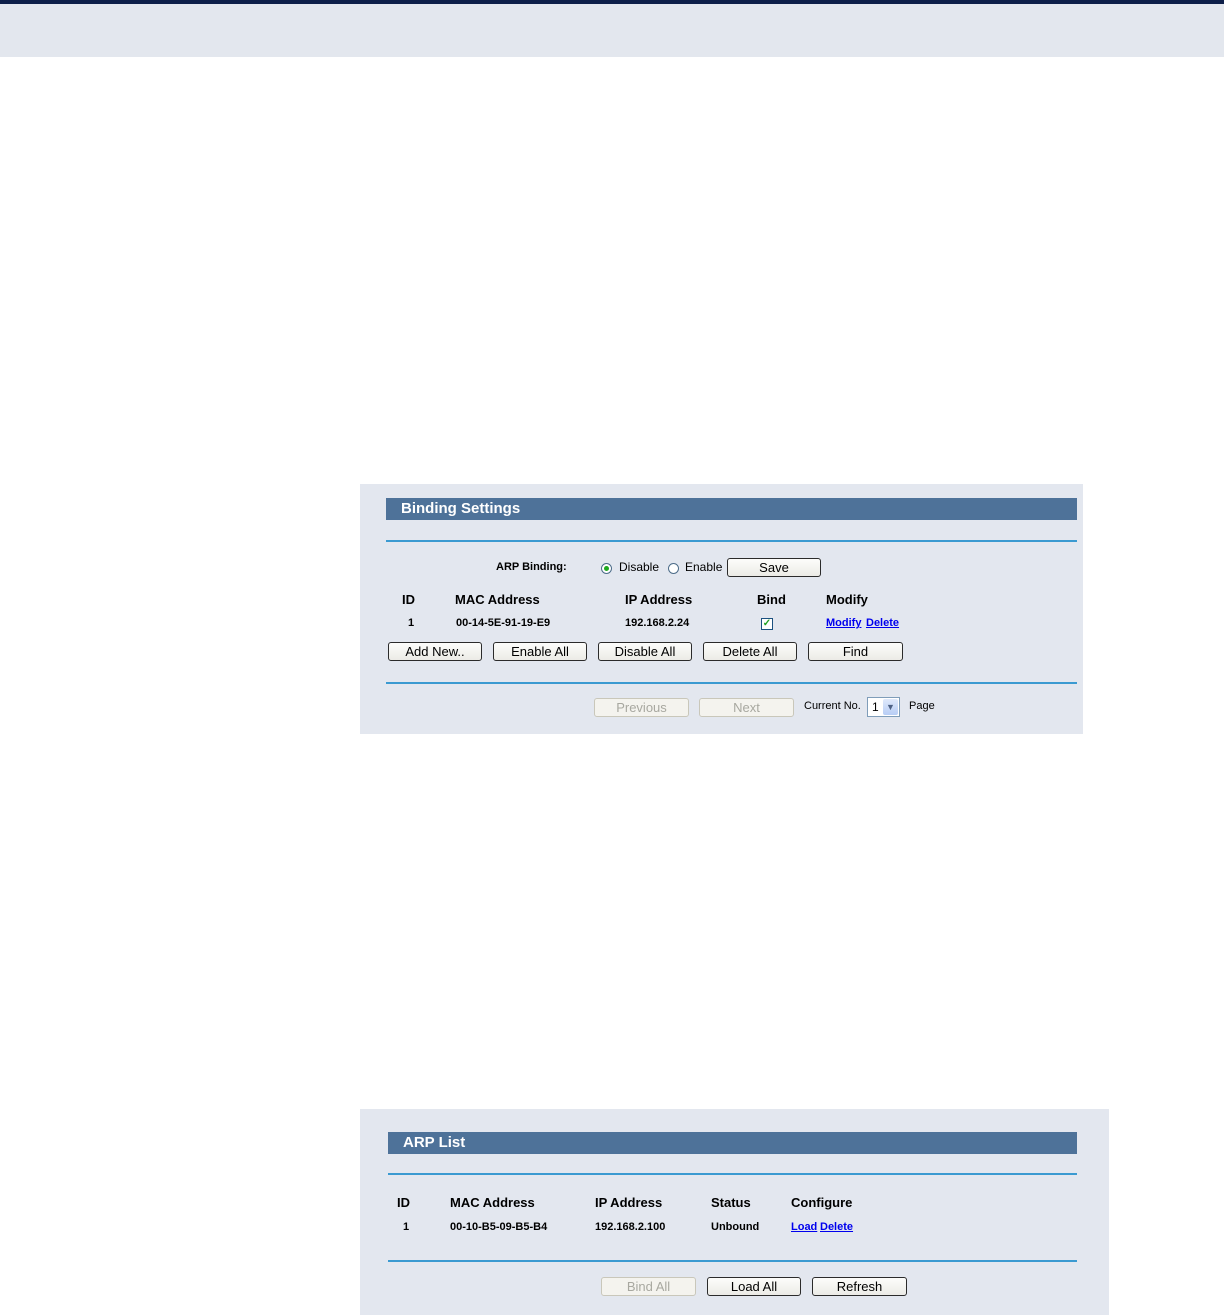 The image size is (1224, 1315). Describe the element at coordinates (875, 707) in the screenshot. I see `page-select-value: 1` at that location.